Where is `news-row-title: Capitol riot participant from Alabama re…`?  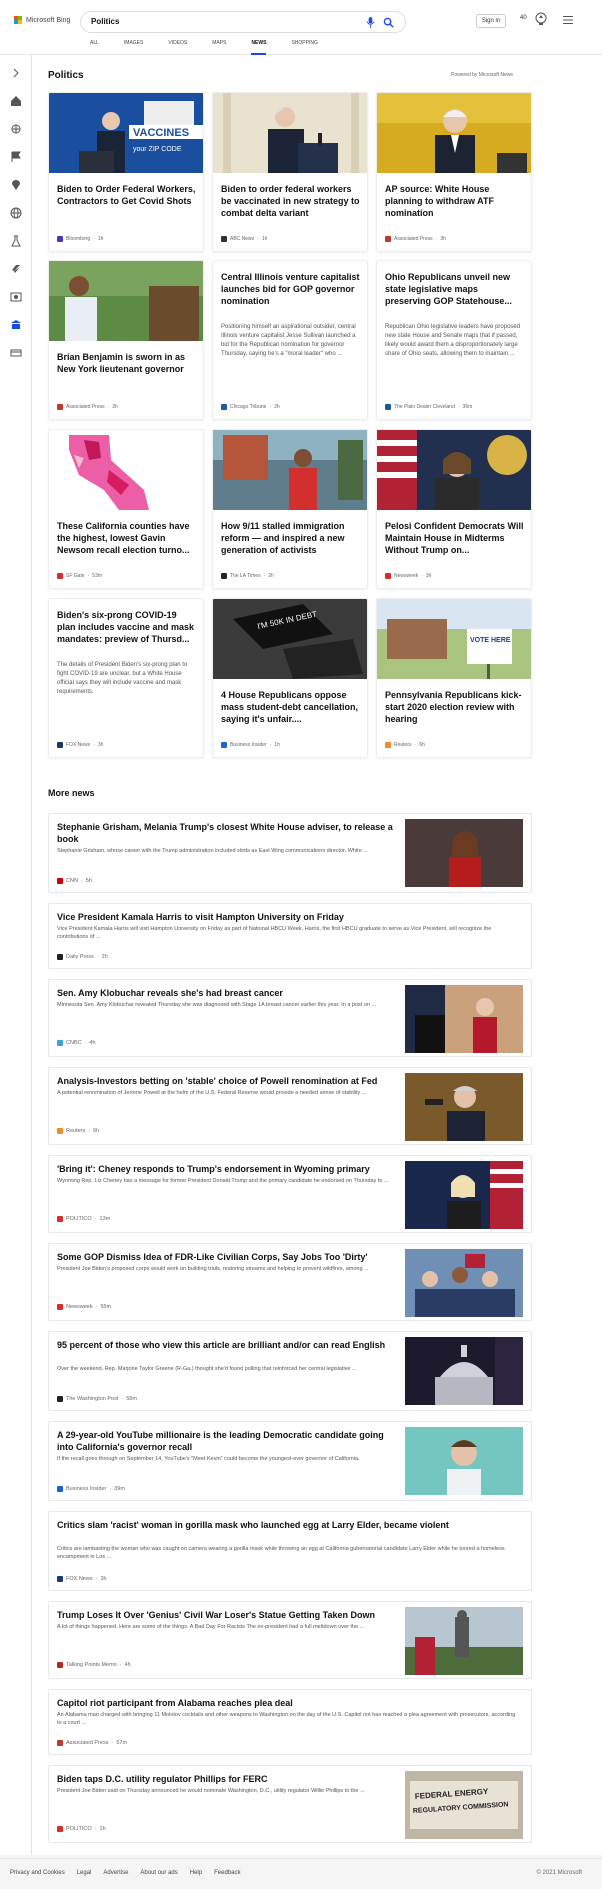 news-row-title: Capitol riot participant from Alabama re… is located at coordinates (287, 1703).